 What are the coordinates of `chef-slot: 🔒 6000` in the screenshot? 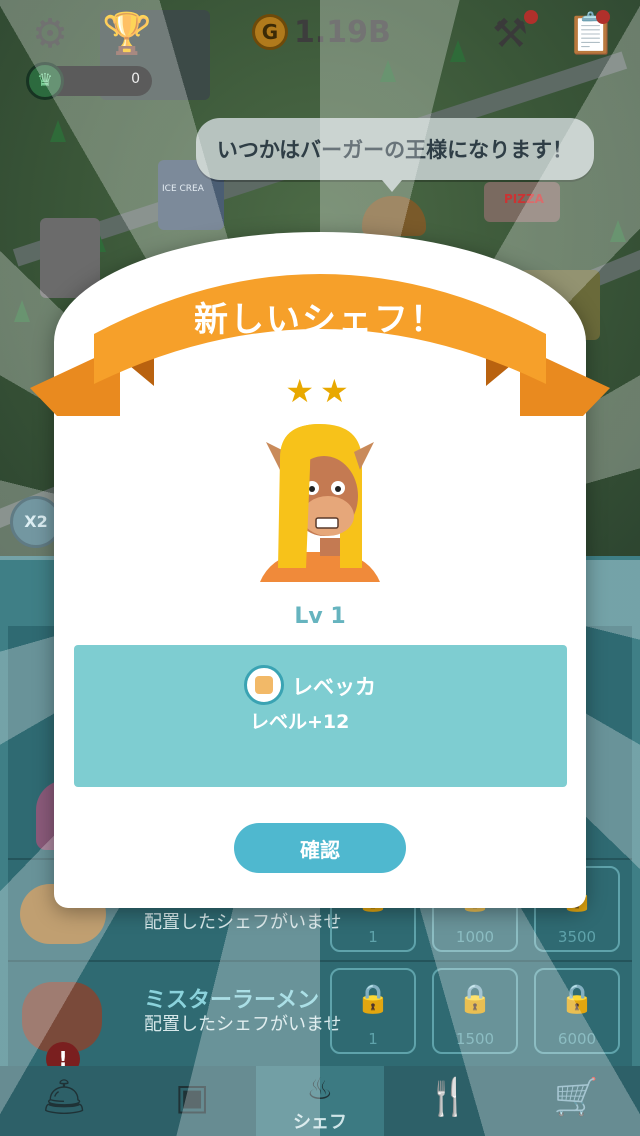 It's located at (577, 1011).